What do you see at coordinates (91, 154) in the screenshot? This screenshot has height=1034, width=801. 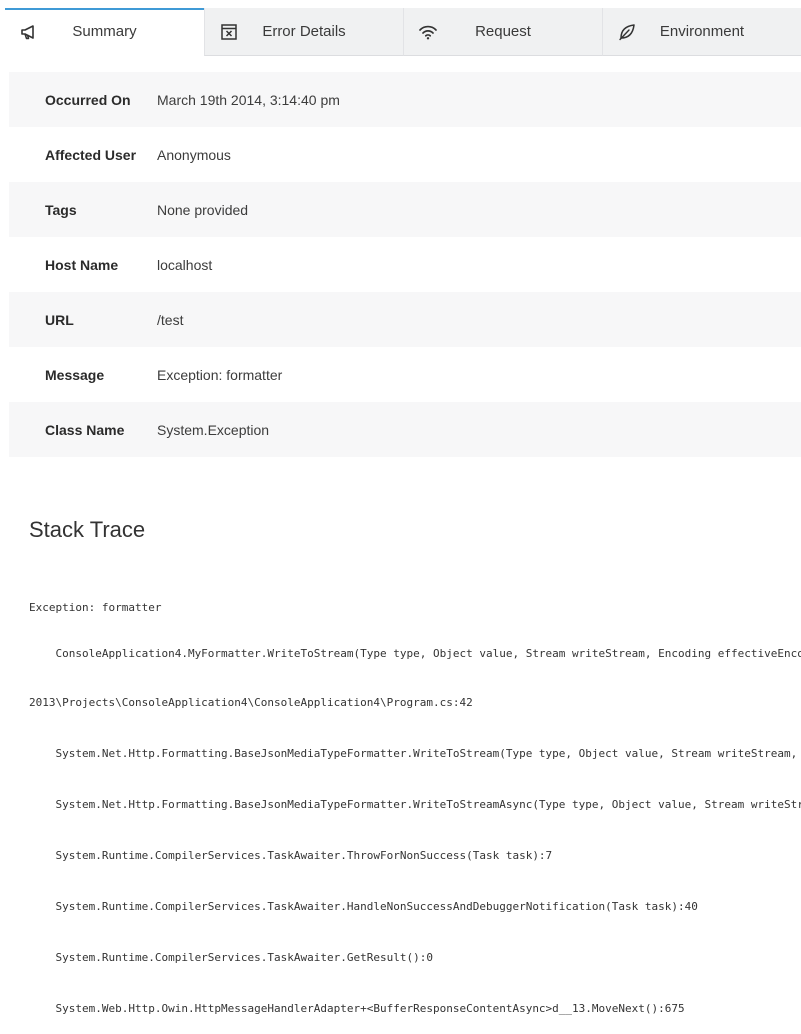 I see `detail-key: Affected User` at bounding box center [91, 154].